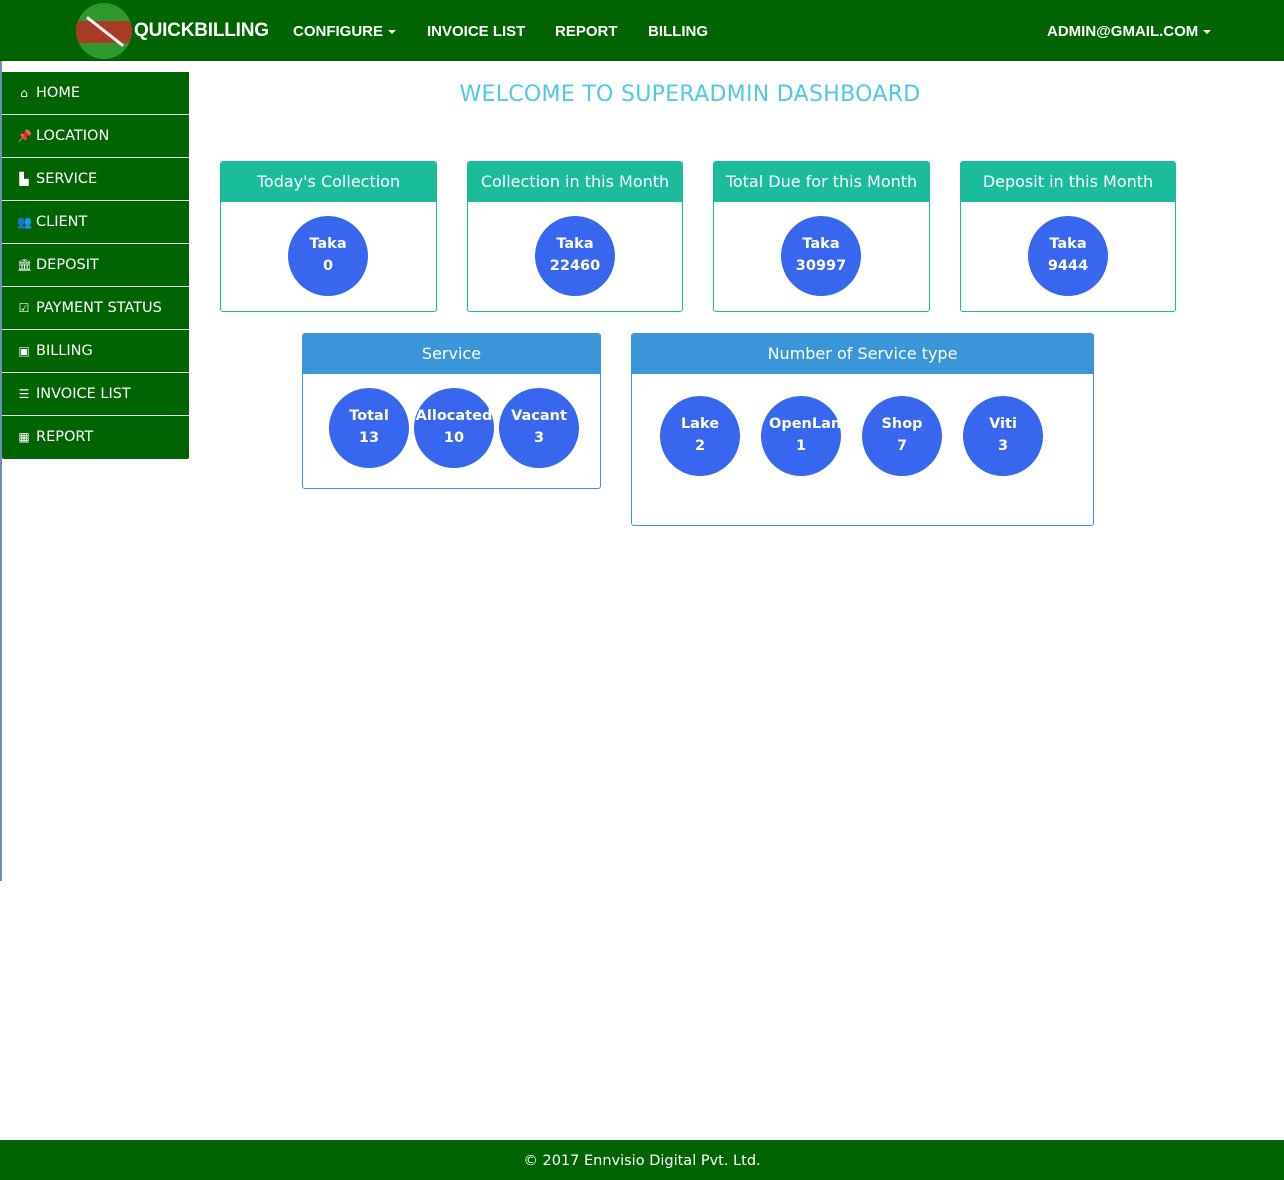 The height and width of the screenshot is (1180, 1284). I want to click on stat-label: Lake, so click(700, 424).